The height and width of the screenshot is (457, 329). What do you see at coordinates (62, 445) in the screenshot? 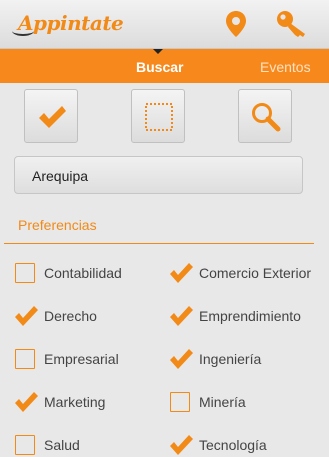
I see `preference-label: Salud` at bounding box center [62, 445].